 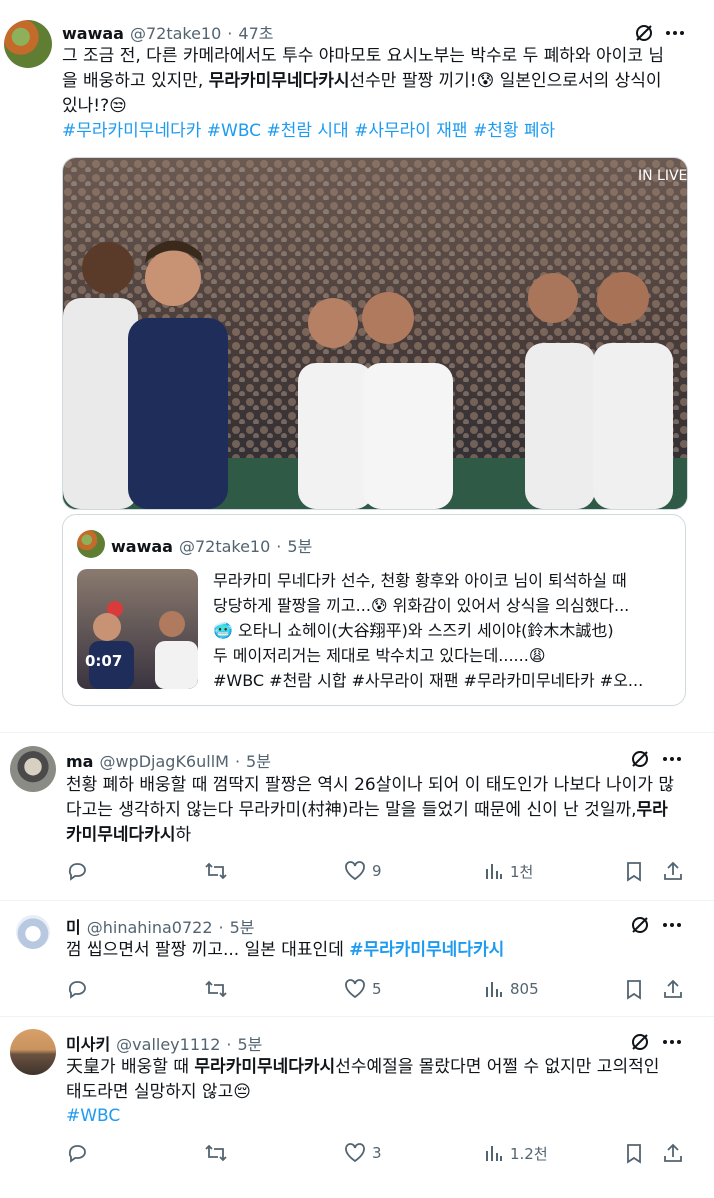 What do you see at coordinates (208, 950) in the screenshot?
I see `reply-text-fragment: 껌 씹으면서 팔짱 끼고... 일본 대표인데` at bounding box center [208, 950].